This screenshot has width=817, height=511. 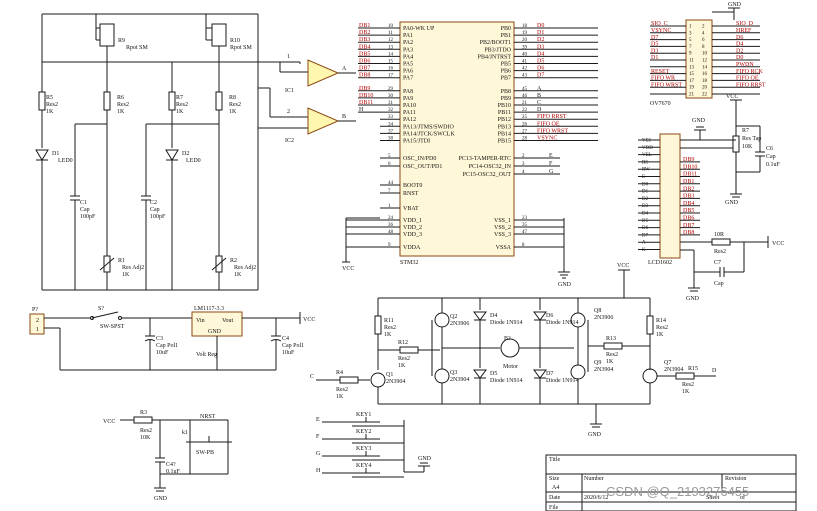 What do you see at coordinates (364, 26) in the screenshot?
I see `mcu-left-net-db1-0: DB1` at bounding box center [364, 26].